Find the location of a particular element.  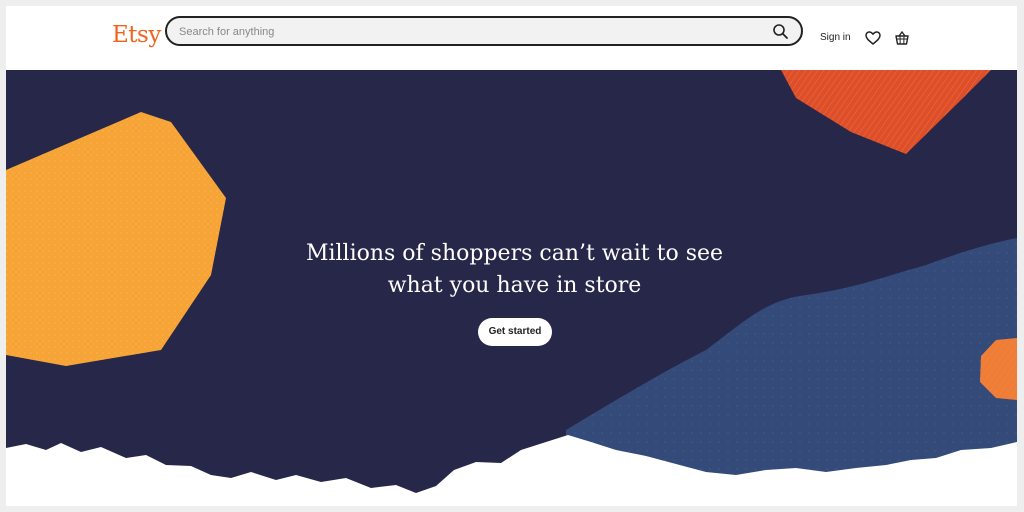

search-input is located at coordinates (464, 32).